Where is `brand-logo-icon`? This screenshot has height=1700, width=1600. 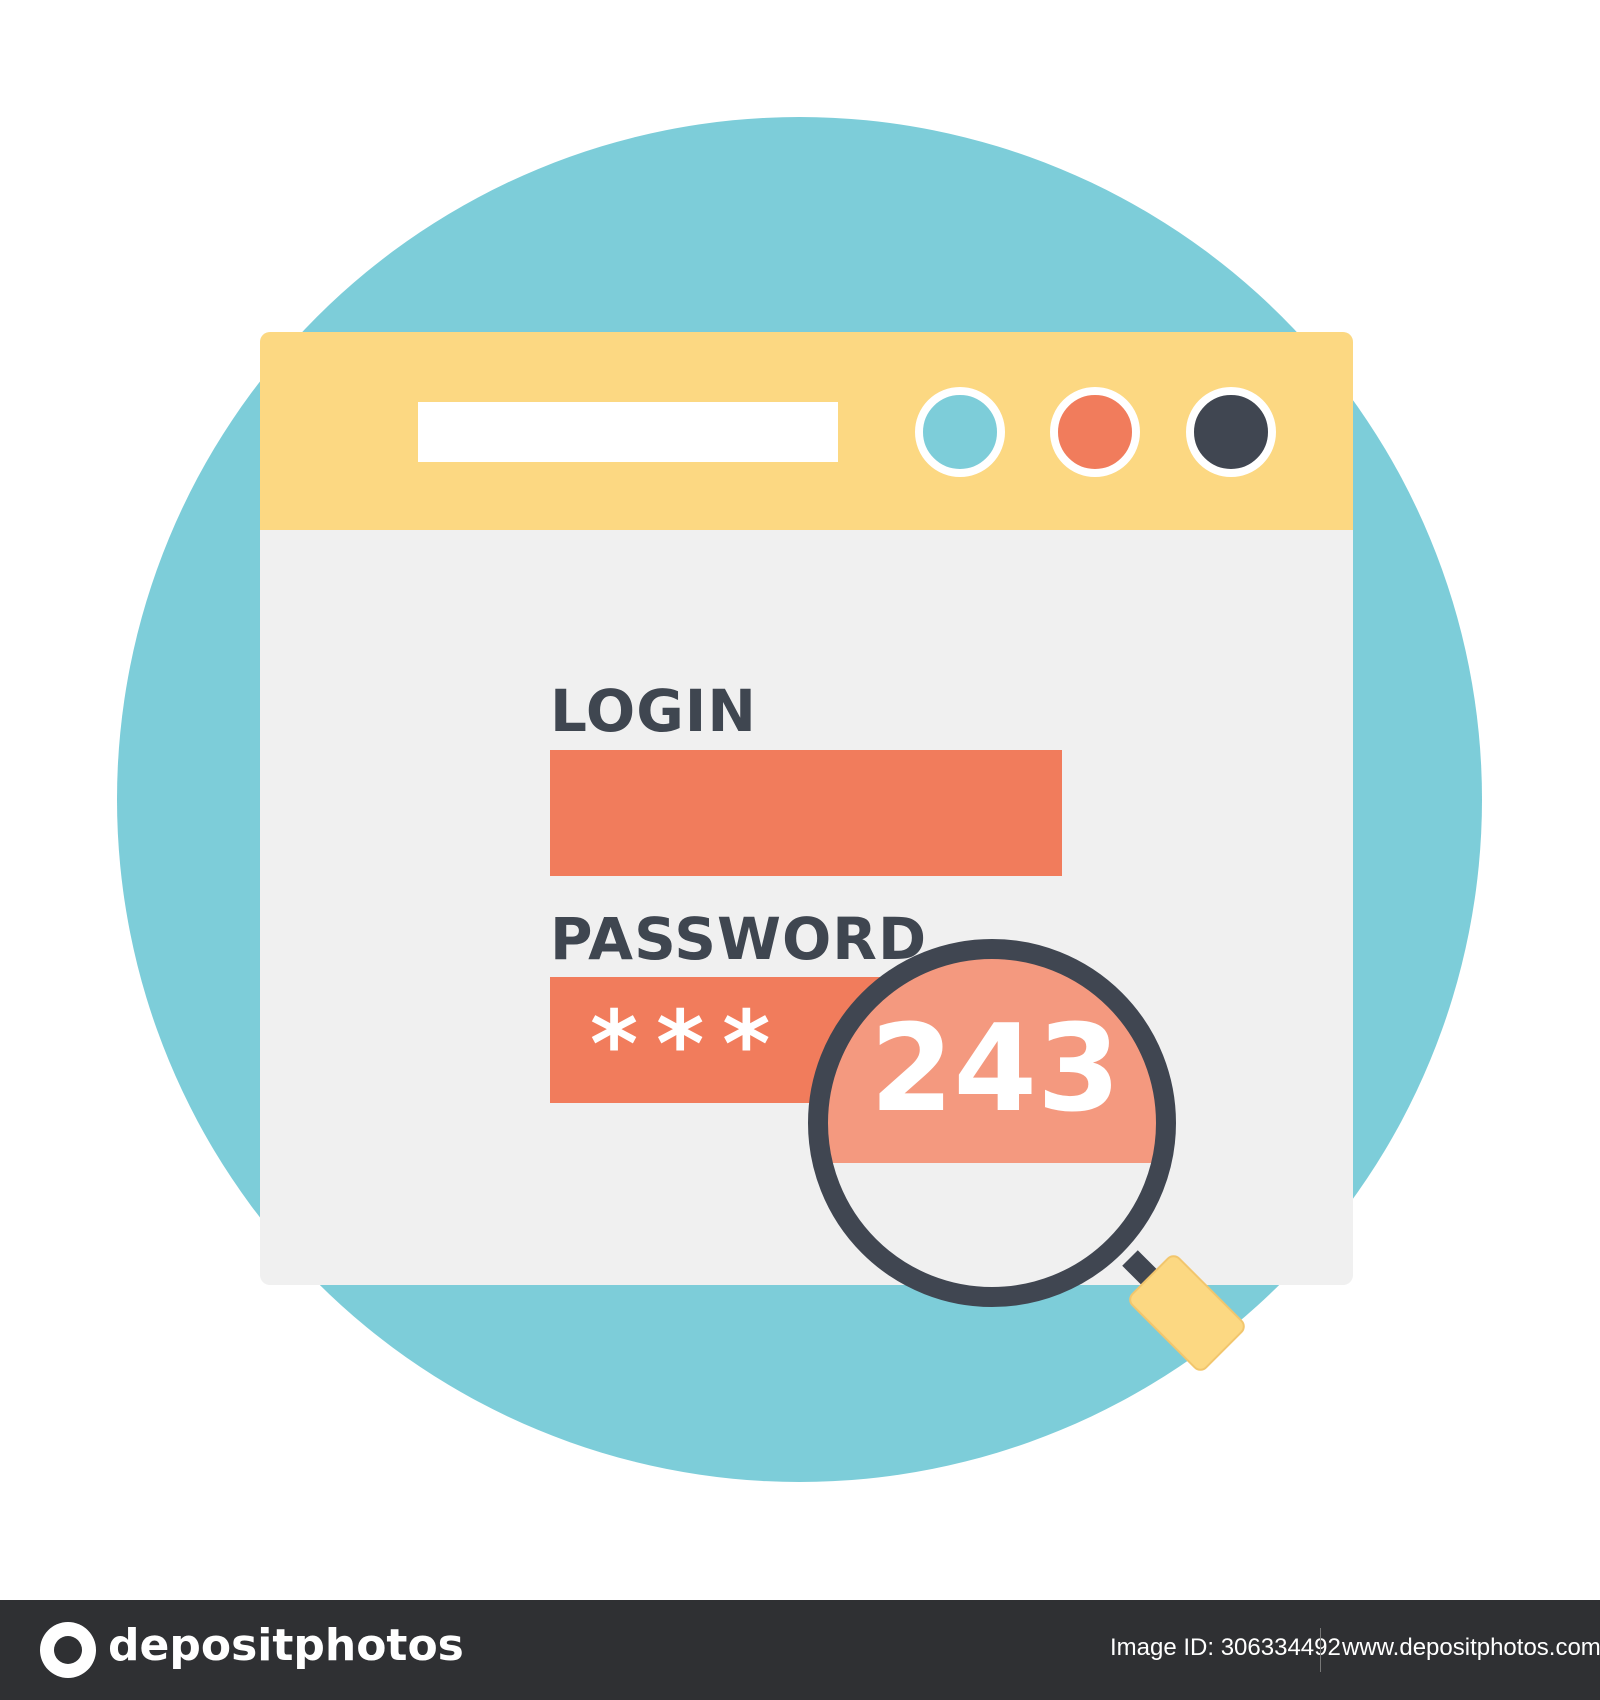
brand-logo-icon is located at coordinates (68, 1650).